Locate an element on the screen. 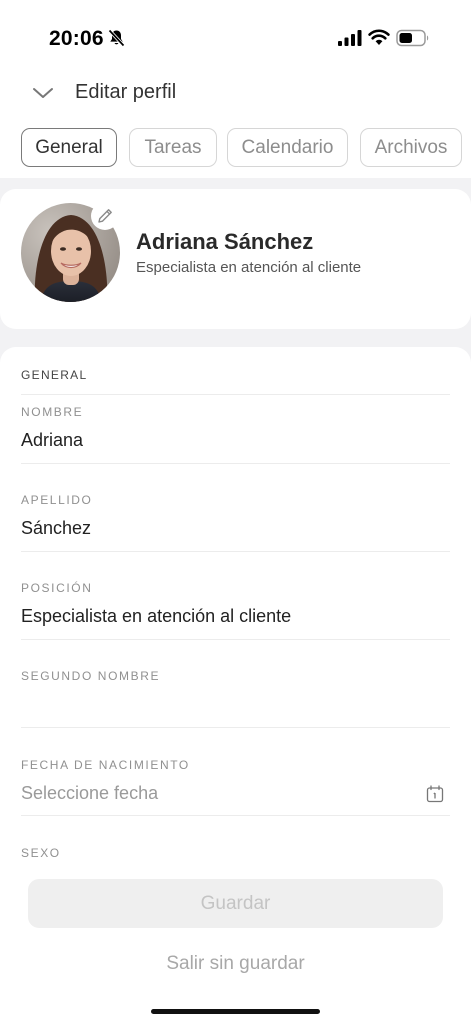 The height and width of the screenshot is (1024, 471). field-apellido: APELLIDO Sánchez is located at coordinates (235, 507).